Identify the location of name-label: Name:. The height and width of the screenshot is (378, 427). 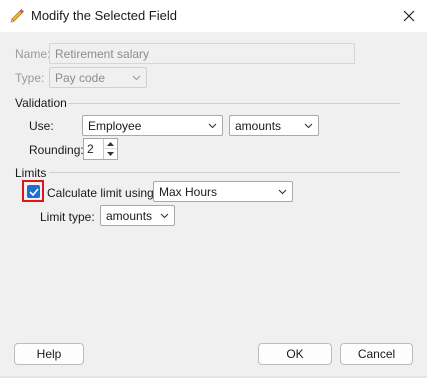
(33, 54).